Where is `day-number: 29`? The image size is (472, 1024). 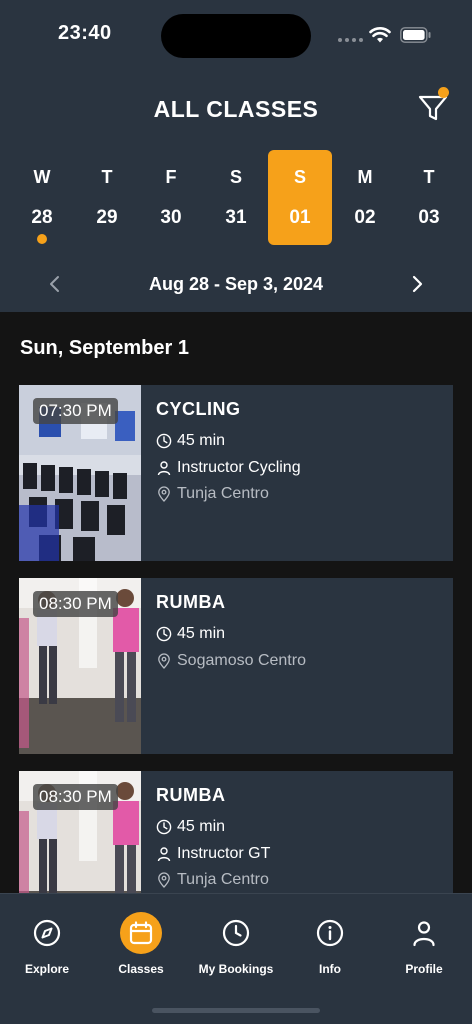
day-number: 29 is located at coordinates (107, 217).